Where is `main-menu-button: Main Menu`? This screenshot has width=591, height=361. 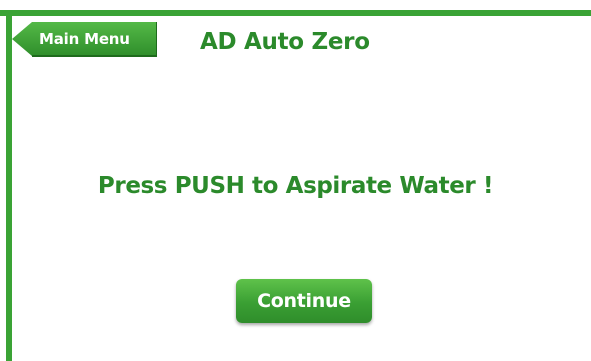 main-menu-button: Main Menu is located at coordinates (84, 40).